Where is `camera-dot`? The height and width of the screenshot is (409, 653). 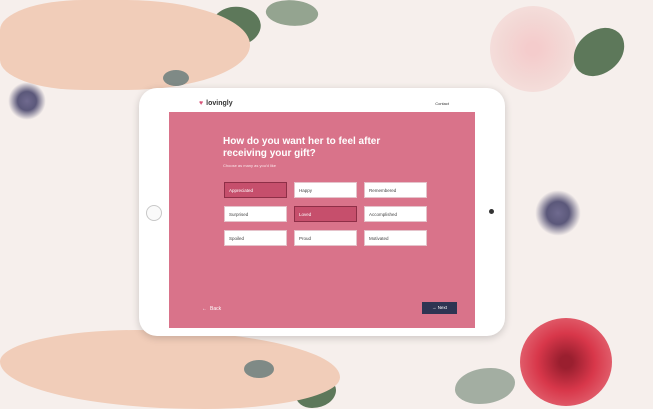
camera-dot is located at coordinates (491, 211).